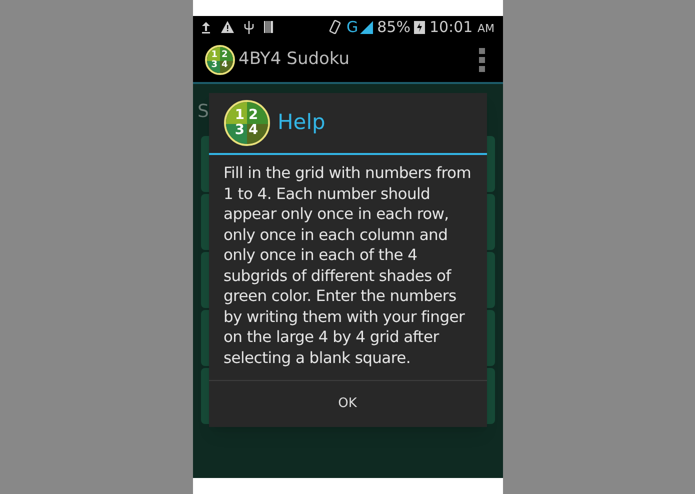 The width and height of the screenshot is (695, 494). I want to click on dialog-logo-icon: 1 2 3 4, so click(247, 123).